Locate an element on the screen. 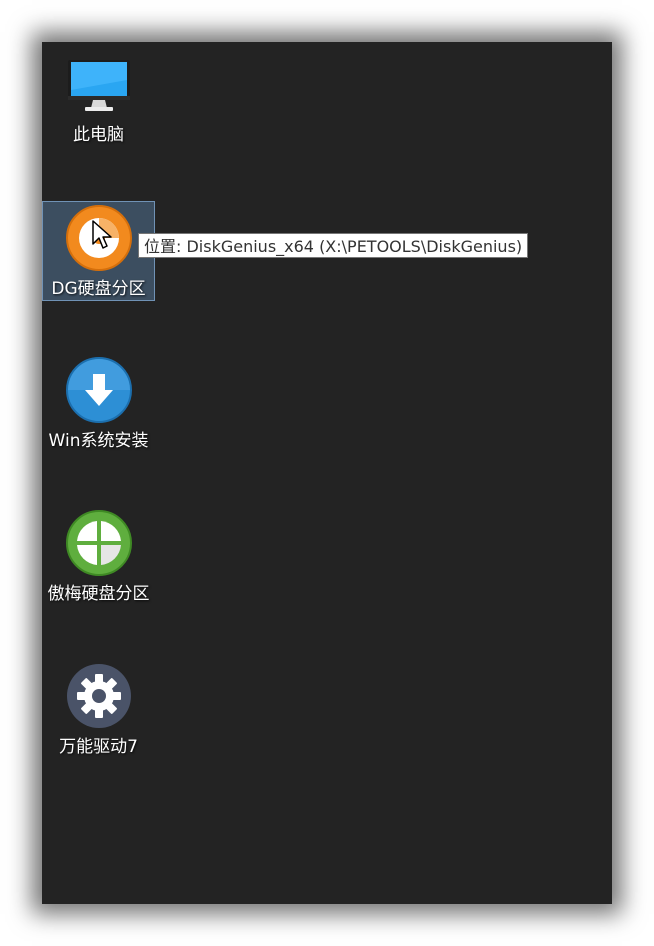 The image size is (654, 946). download-arrow-icon is located at coordinates (98, 390).